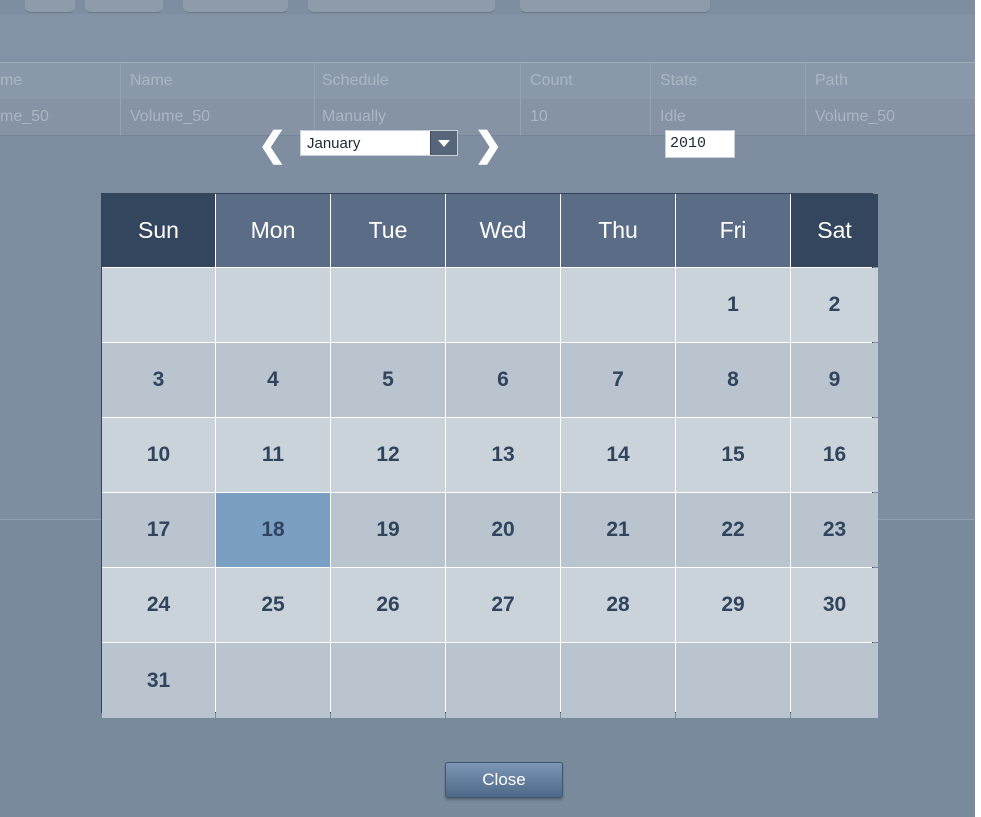 Image resolution: width=981 pixels, height=817 pixels. I want to click on dropdown-button, so click(443, 143).